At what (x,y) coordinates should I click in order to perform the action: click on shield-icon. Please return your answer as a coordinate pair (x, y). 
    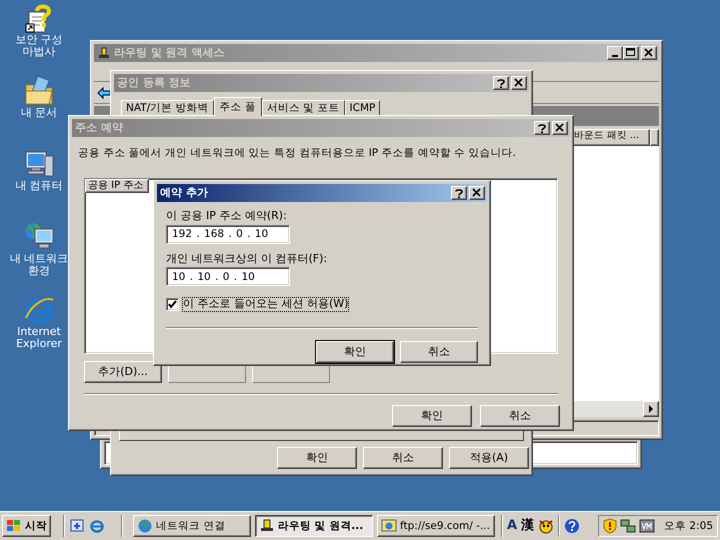
    Looking at the image, I should click on (610, 526).